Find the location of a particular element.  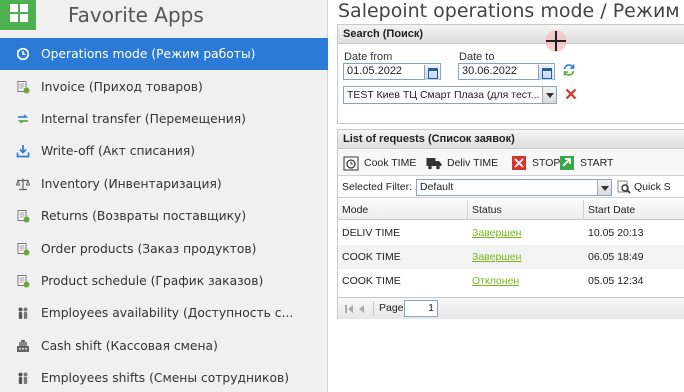

requests-table-header: Mode Status Start Date is located at coordinates (511, 210).